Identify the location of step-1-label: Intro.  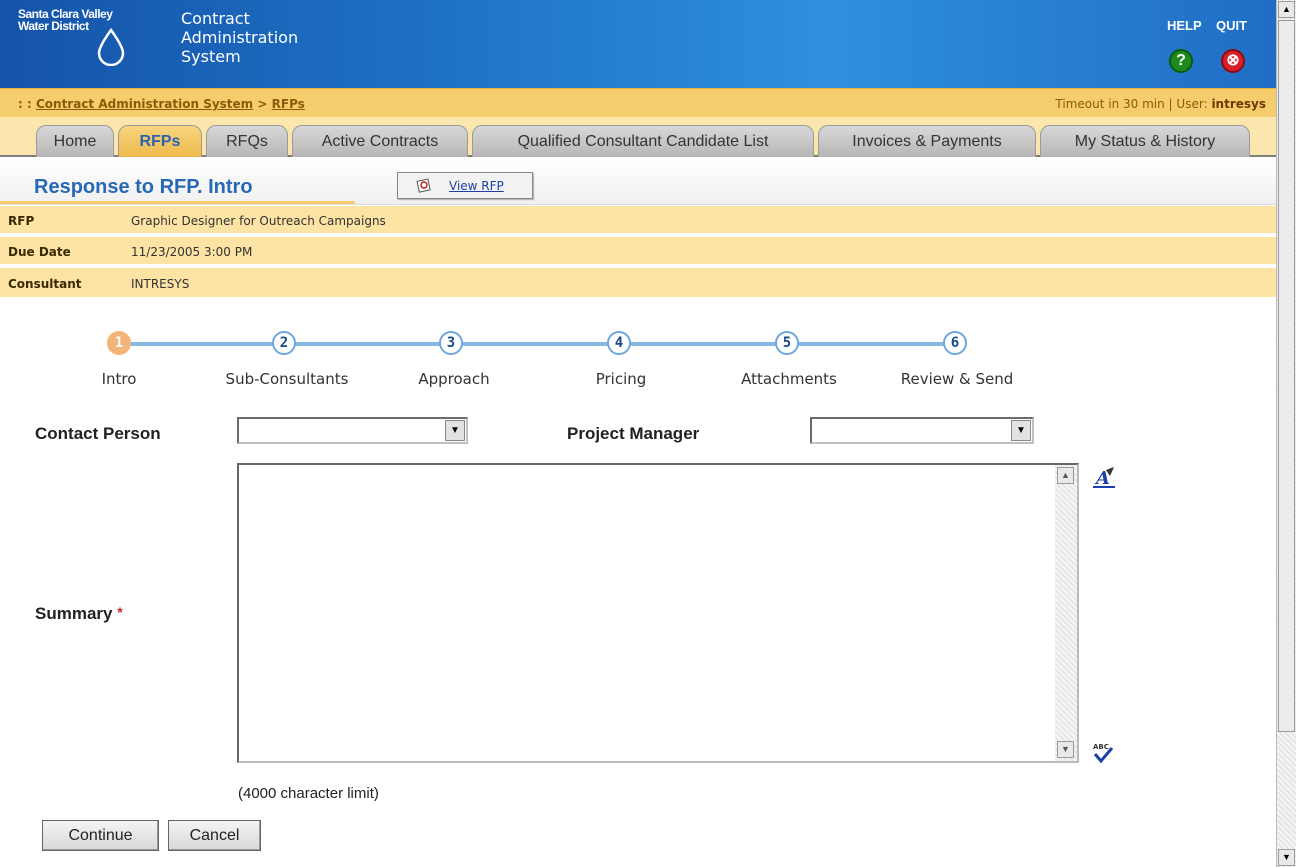
(119, 379).